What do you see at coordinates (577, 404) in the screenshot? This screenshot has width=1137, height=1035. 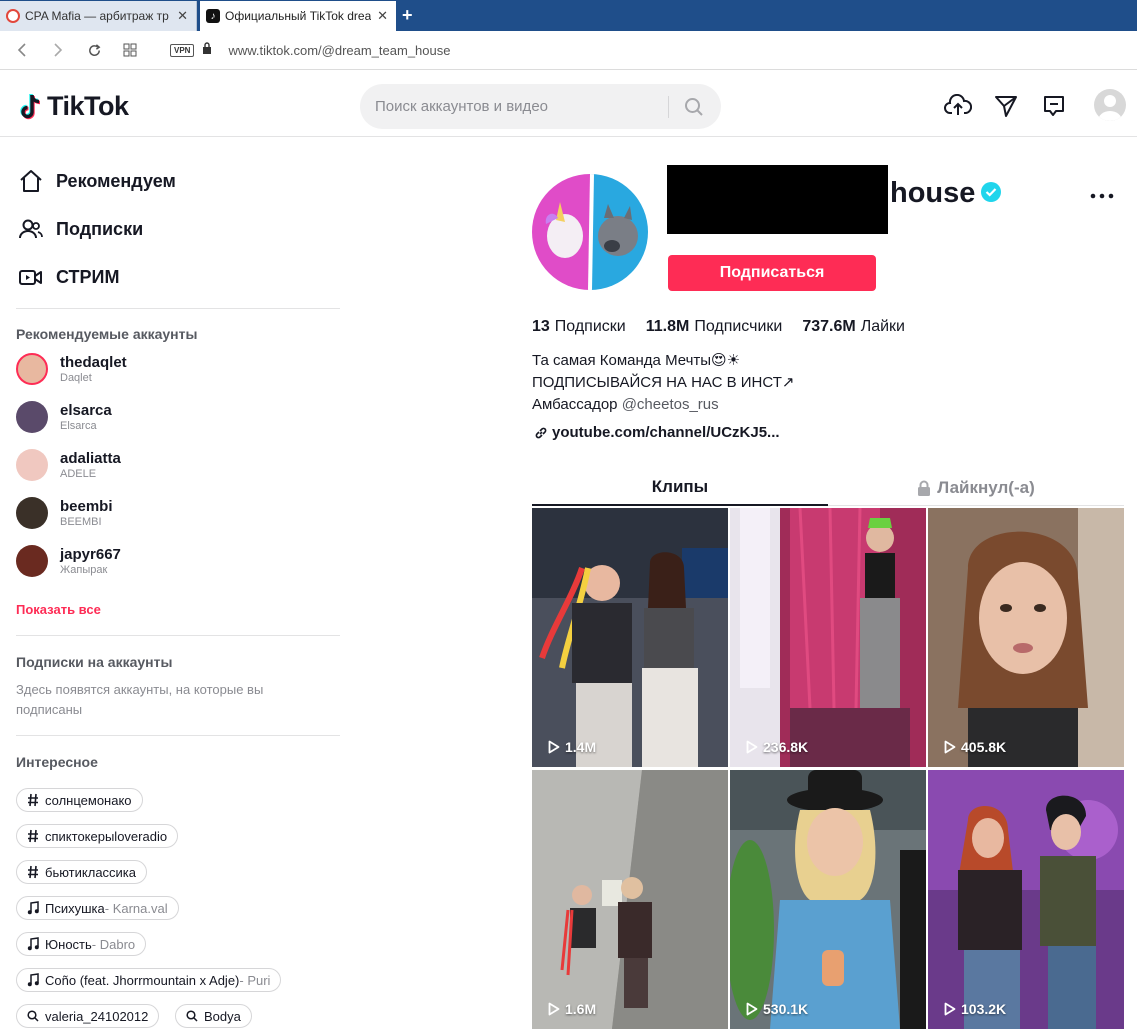 I see `bio-ambassador: Амбассадор` at bounding box center [577, 404].